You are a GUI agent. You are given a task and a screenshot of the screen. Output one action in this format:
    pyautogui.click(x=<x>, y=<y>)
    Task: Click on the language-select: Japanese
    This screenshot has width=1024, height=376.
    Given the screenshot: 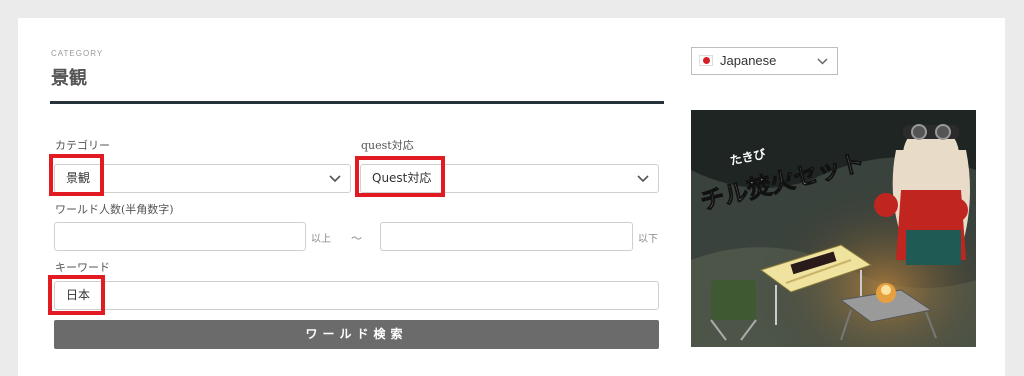 What is the action you would take?
    pyautogui.click(x=764, y=61)
    